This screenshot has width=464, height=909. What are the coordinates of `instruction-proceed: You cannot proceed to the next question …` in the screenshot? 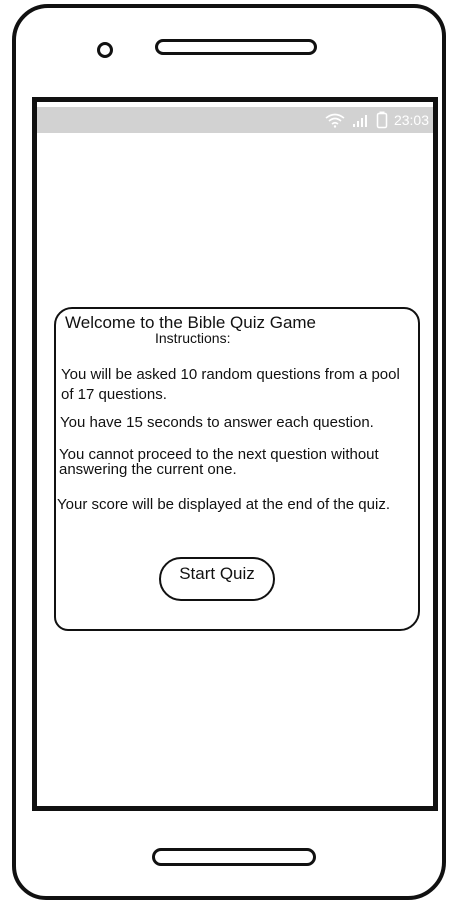 It's located at (219, 462).